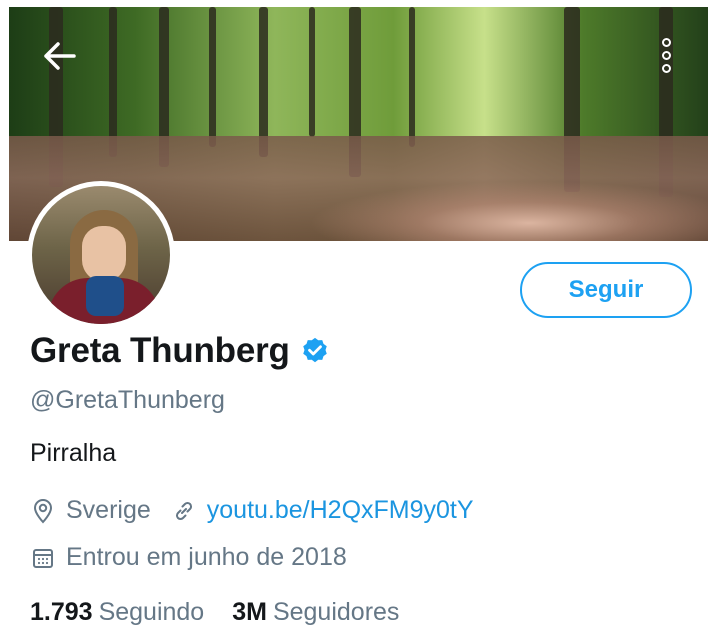  Describe the element at coordinates (160, 350) in the screenshot. I see `profile-name: Greta Thunberg` at that location.